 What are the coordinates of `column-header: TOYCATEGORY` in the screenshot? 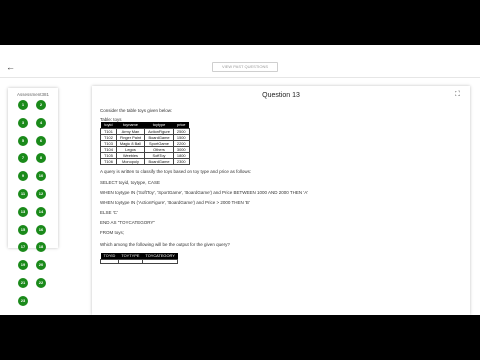 It's located at (160, 256).